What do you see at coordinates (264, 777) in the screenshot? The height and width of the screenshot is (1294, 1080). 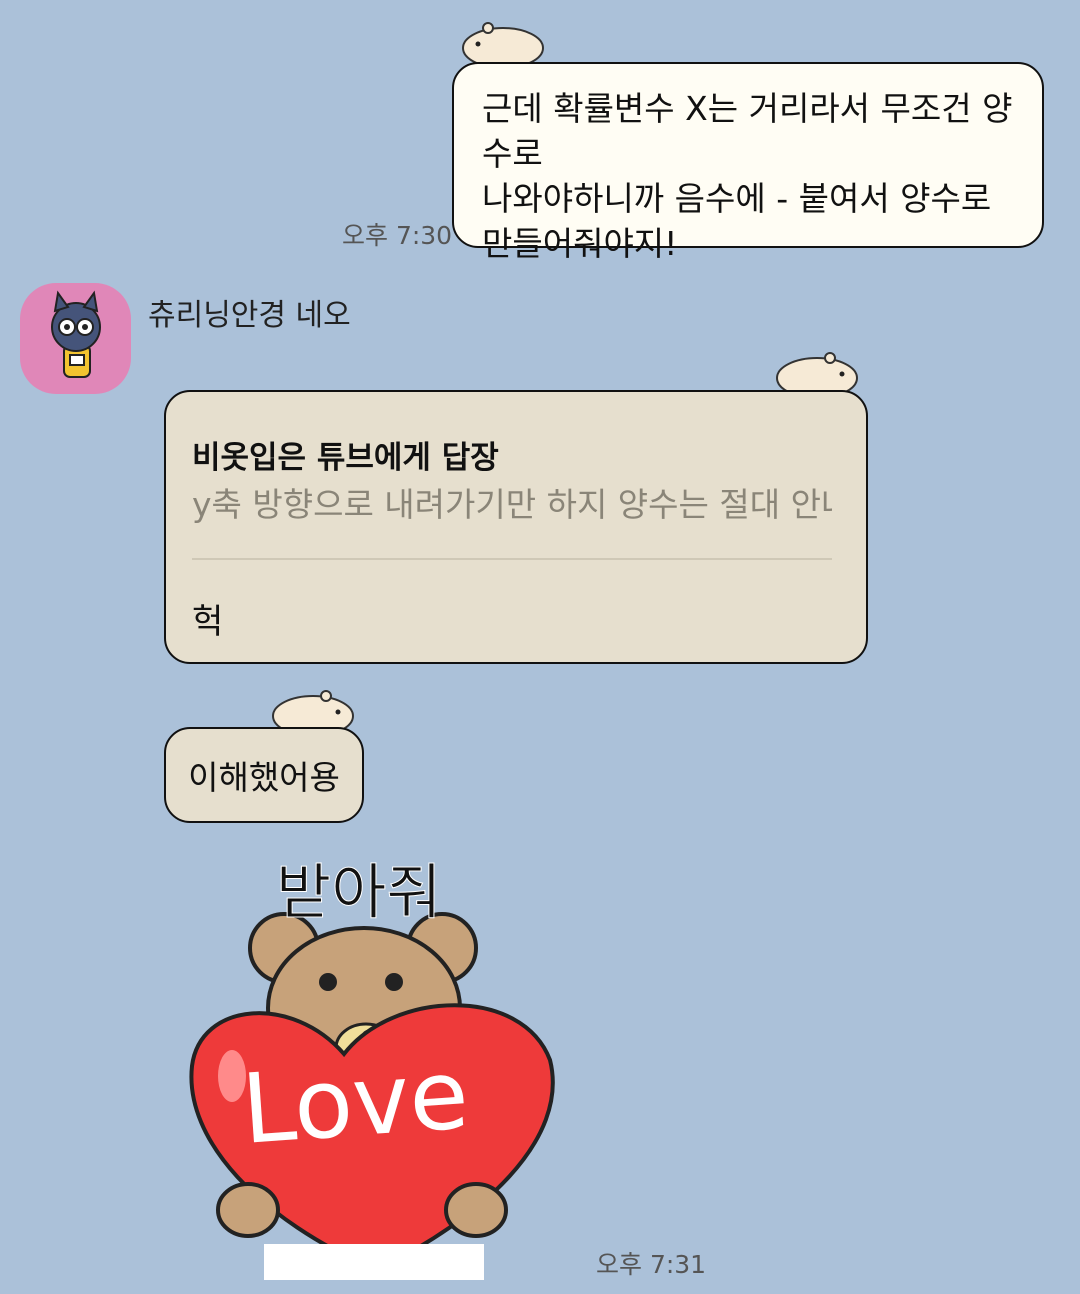 I see `short-message-text: 이해했어용` at bounding box center [264, 777].